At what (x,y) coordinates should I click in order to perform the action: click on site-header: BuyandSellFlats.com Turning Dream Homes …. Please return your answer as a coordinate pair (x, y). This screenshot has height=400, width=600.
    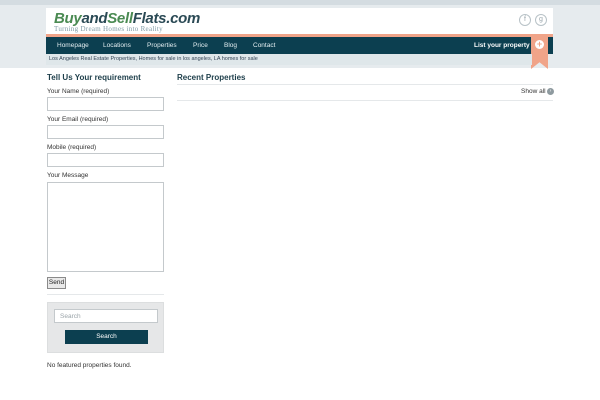
    Looking at the image, I should click on (299, 21).